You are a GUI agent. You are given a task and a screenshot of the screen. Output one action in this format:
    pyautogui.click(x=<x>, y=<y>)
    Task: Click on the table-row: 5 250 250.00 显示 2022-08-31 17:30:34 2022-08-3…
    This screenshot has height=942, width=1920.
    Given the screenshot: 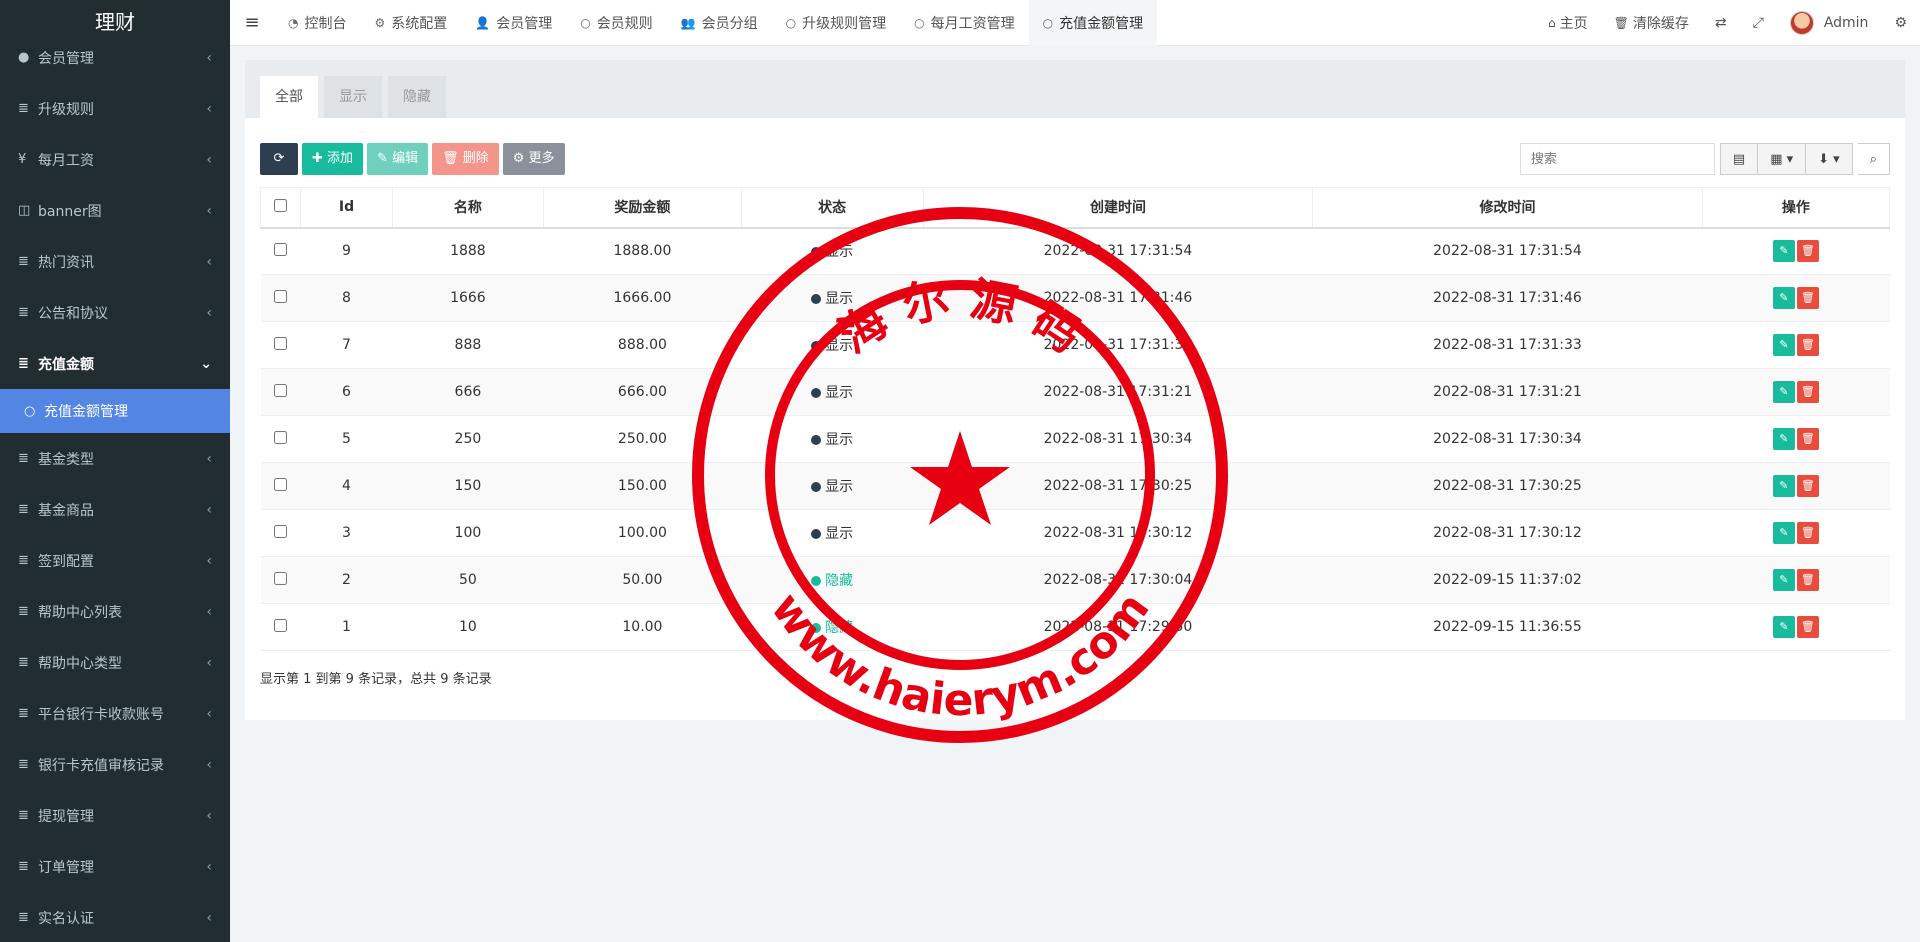 What is the action you would take?
    pyautogui.click(x=1075, y=439)
    